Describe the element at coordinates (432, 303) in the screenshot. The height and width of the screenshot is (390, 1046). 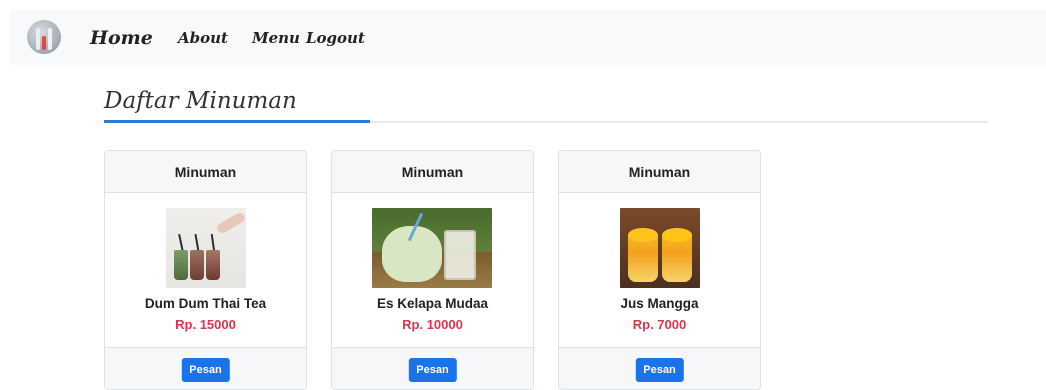
I see `product-name: Es Kelapa Mudaa` at that location.